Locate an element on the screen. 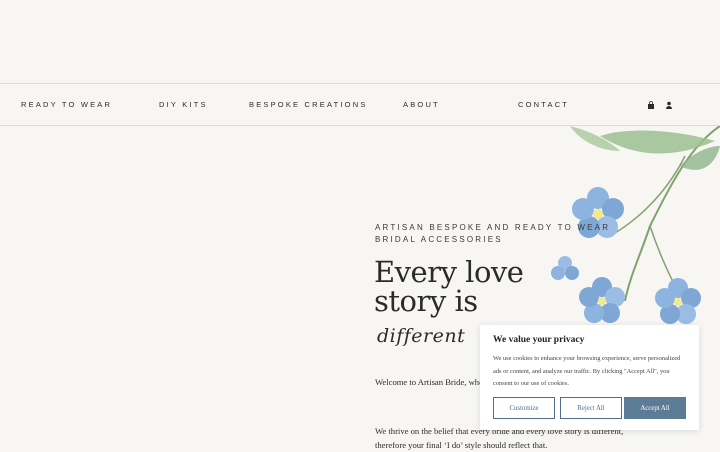  eyebrow-line-1: ARTISAN BESPOKE AND READY TO WEAR is located at coordinates (493, 227).